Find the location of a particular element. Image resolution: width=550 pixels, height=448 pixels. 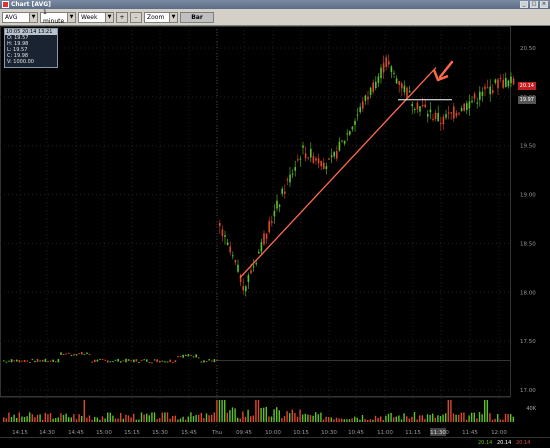

info-volume: V: 1000.00 is located at coordinates (20, 62).